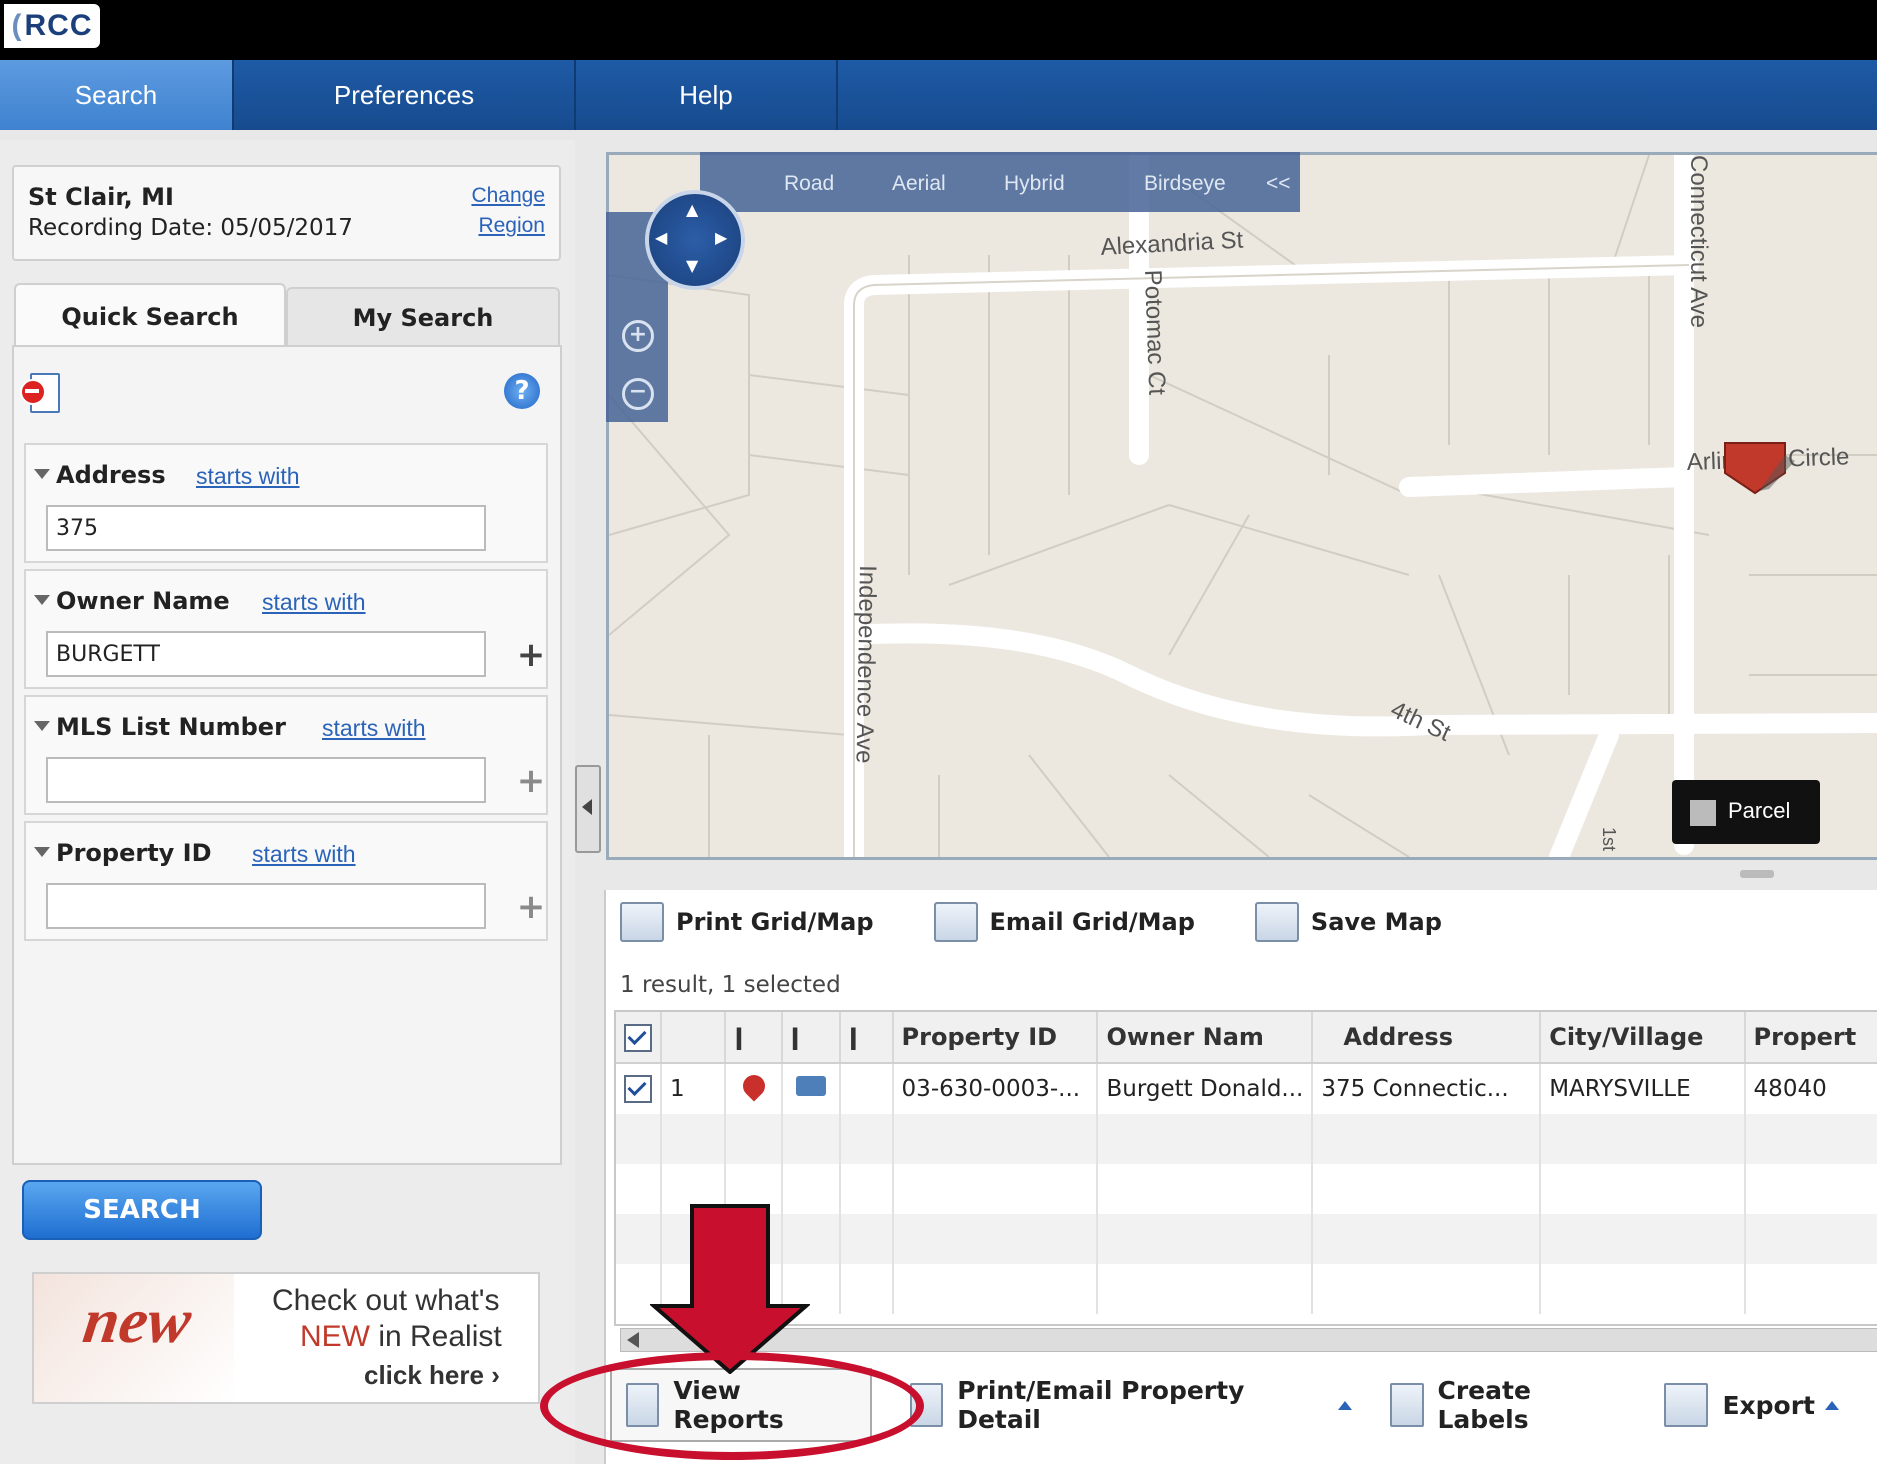 The width and height of the screenshot is (1877, 1464). What do you see at coordinates (938, 30) in the screenshot?
I see `top-bar` at bounding box center [938, 30].